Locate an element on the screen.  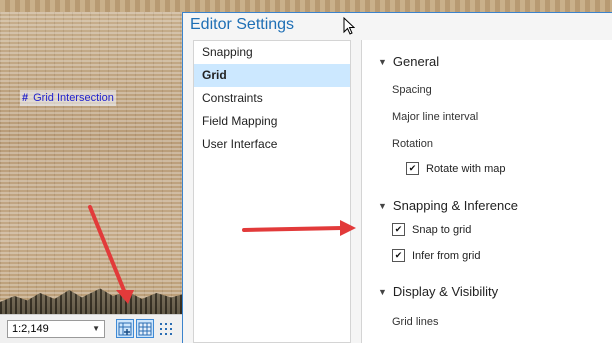
nav-item-constraints: Constraints is located at coordinates (272, 98).